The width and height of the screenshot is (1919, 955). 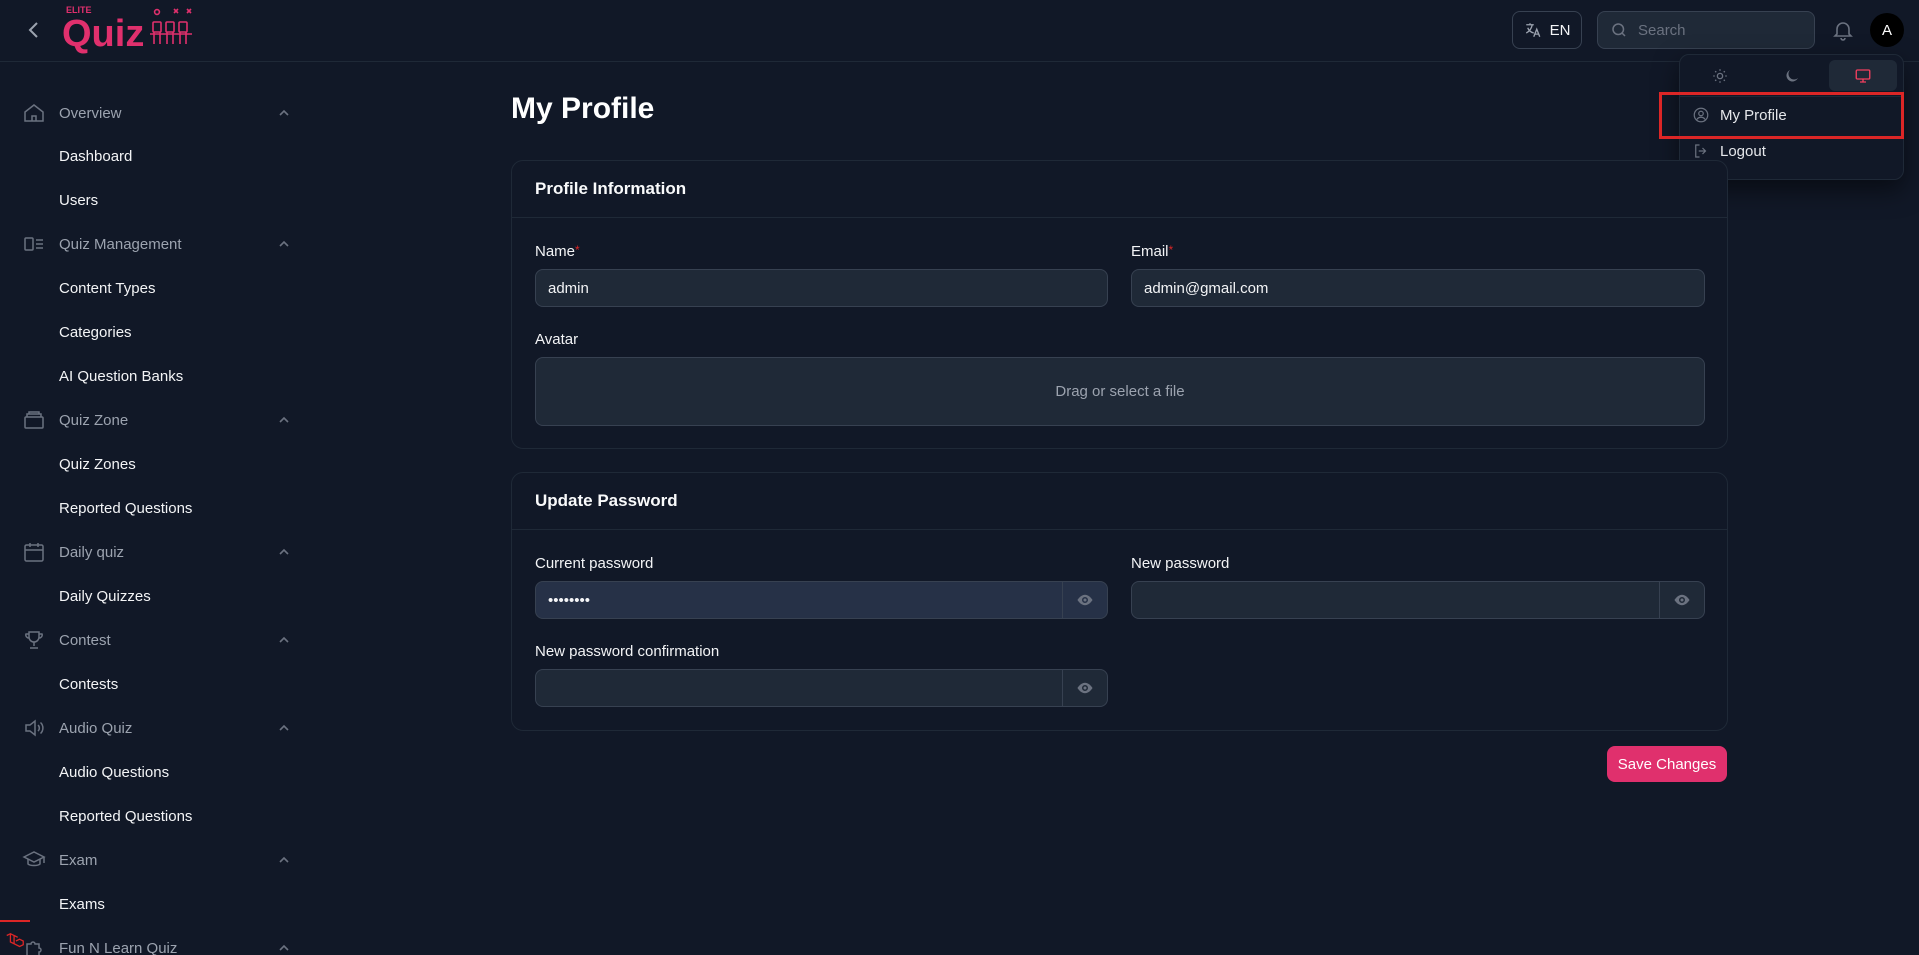 I want to click on laravel-logo-icon, so click(x=15, y=937).